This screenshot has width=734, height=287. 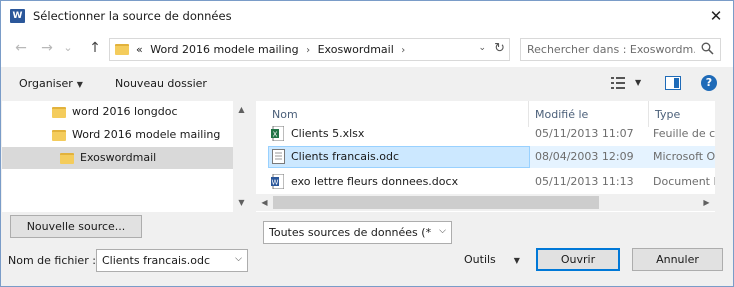 What do you see at coordinates (132, 16) in the screenshot?
I see `dialog-title: Sélectionner la source de données` at bounding box center [132, 16].